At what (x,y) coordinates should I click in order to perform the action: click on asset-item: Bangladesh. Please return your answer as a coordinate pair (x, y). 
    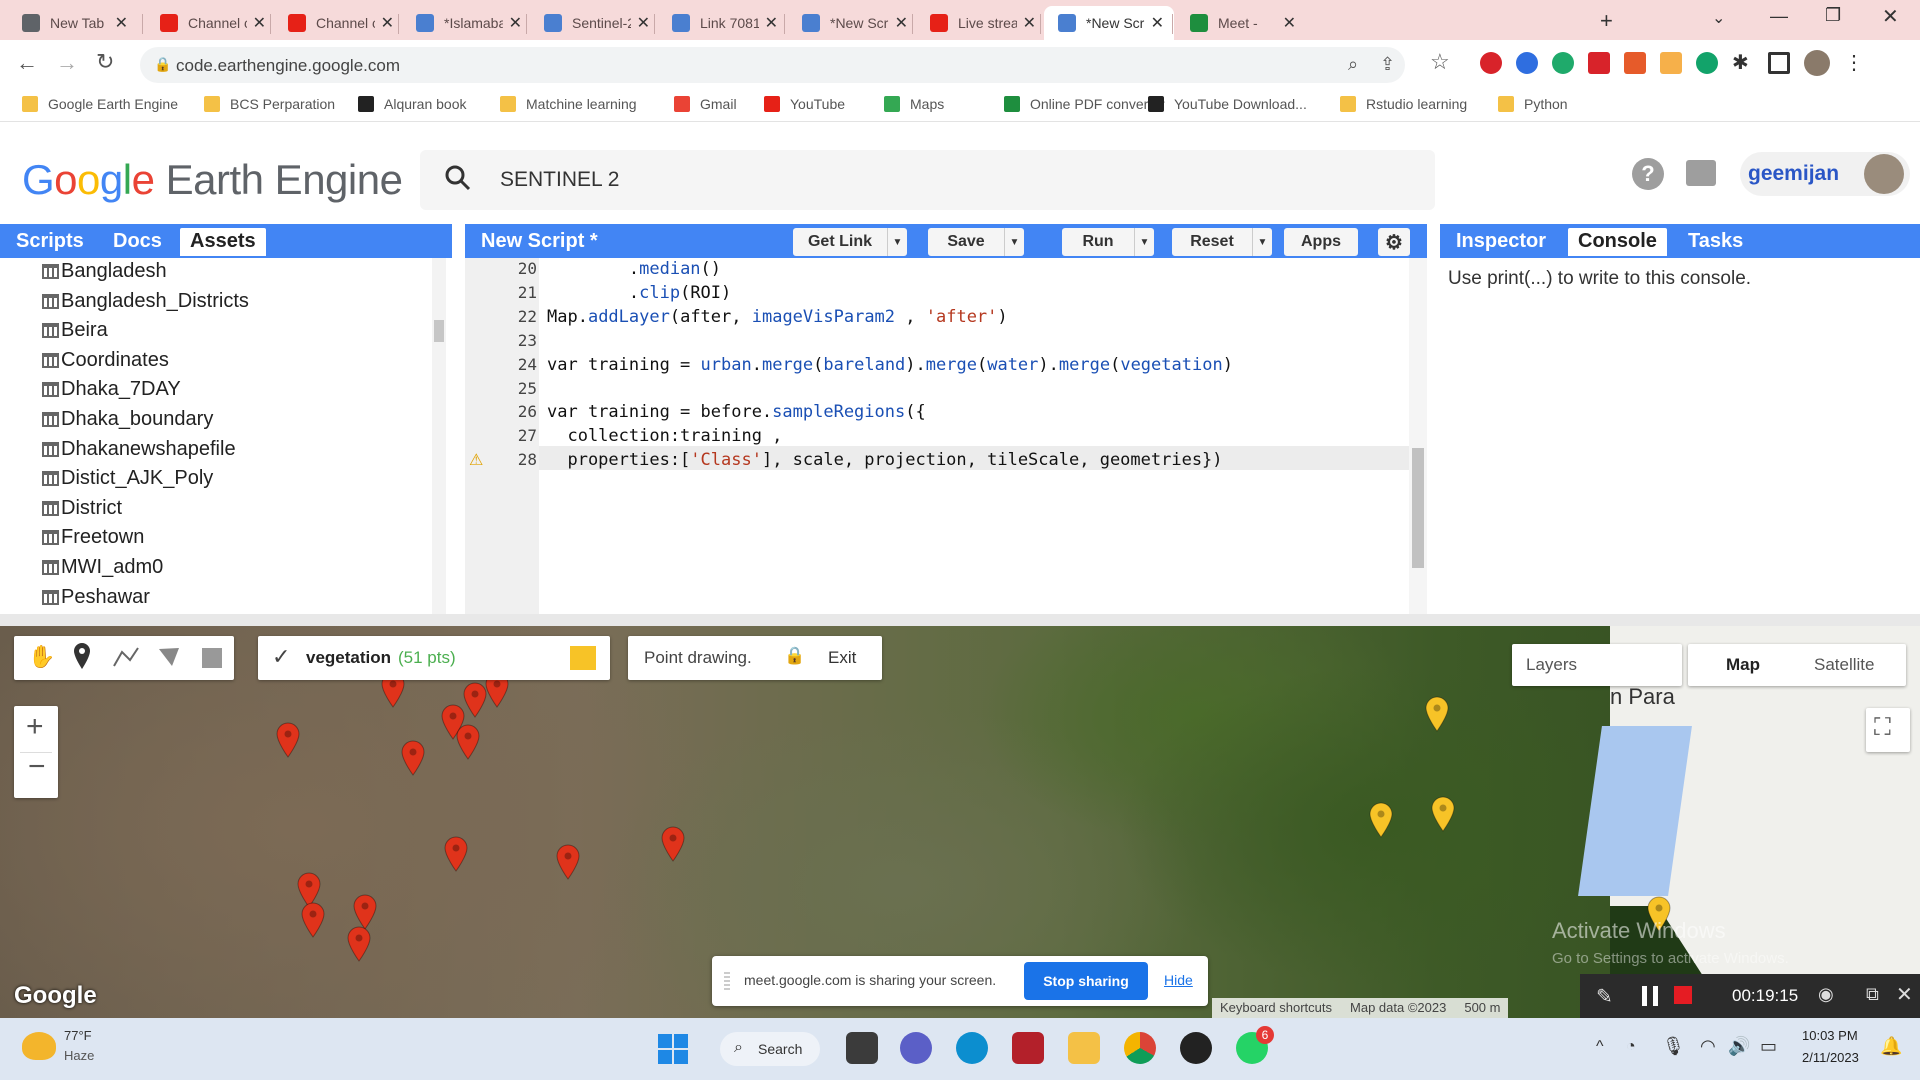
    Looking at the image, I should click on (104, 271).